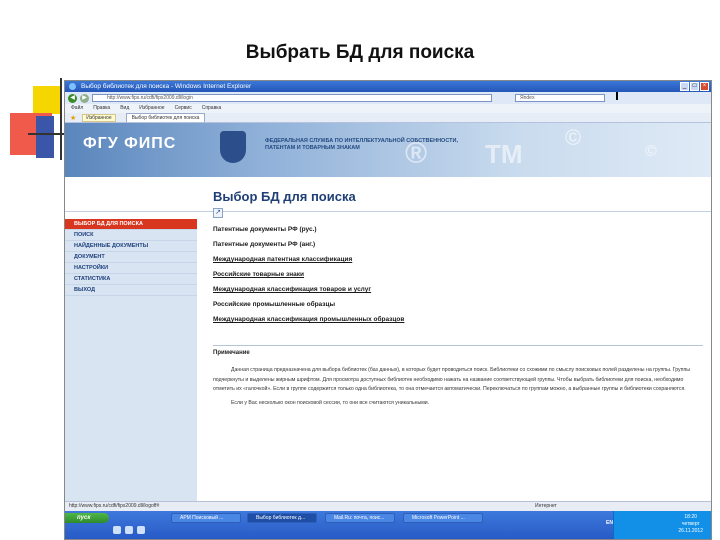 The width and height of the screenshot is (720, 540). Describe the element at coordinates (212, 108) in the screenshot. I see `menu-item-help: Справка` at that location.